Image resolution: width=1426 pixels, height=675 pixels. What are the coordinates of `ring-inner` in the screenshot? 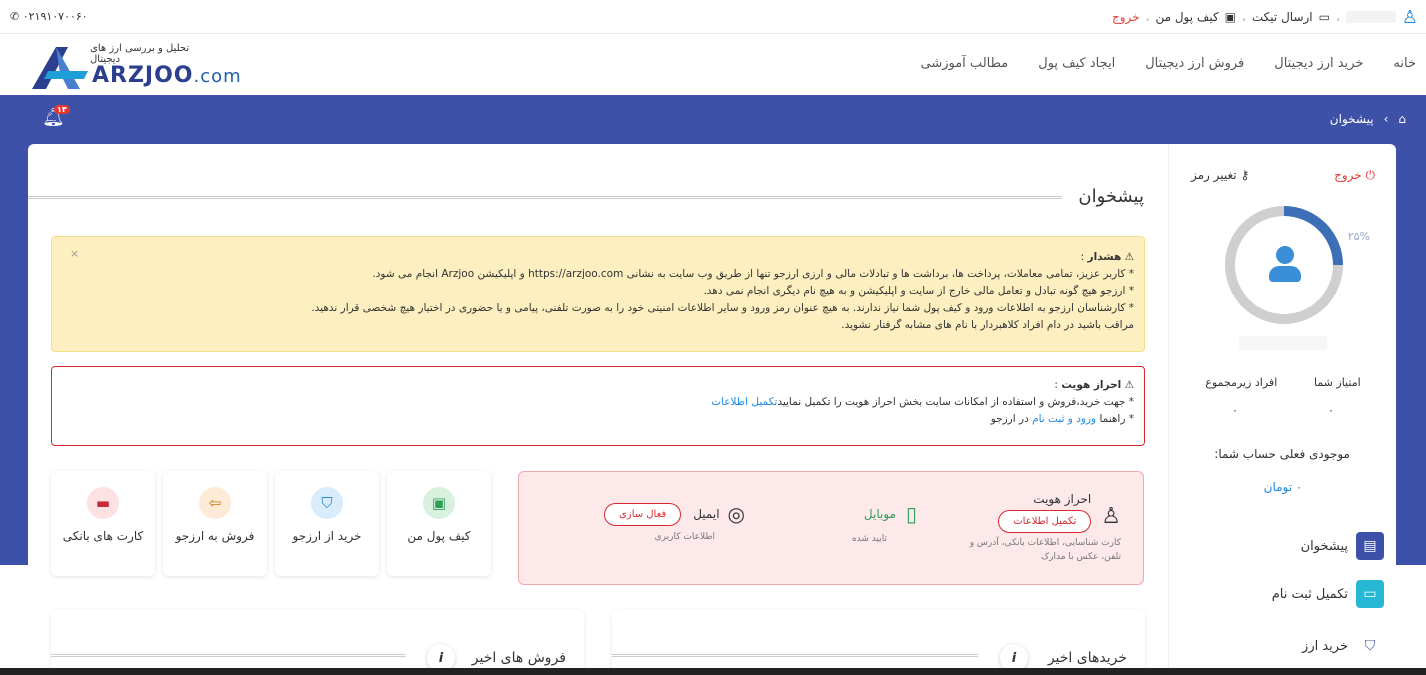 It's located at (1284, 265).